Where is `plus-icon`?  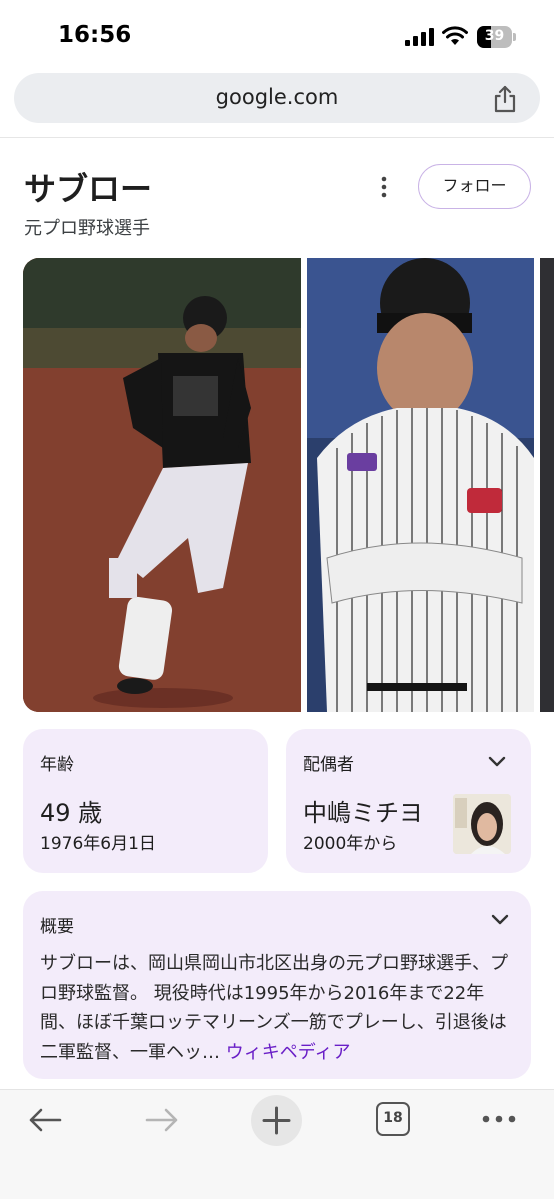 plus-icon is located at coordinates (276, 1120).